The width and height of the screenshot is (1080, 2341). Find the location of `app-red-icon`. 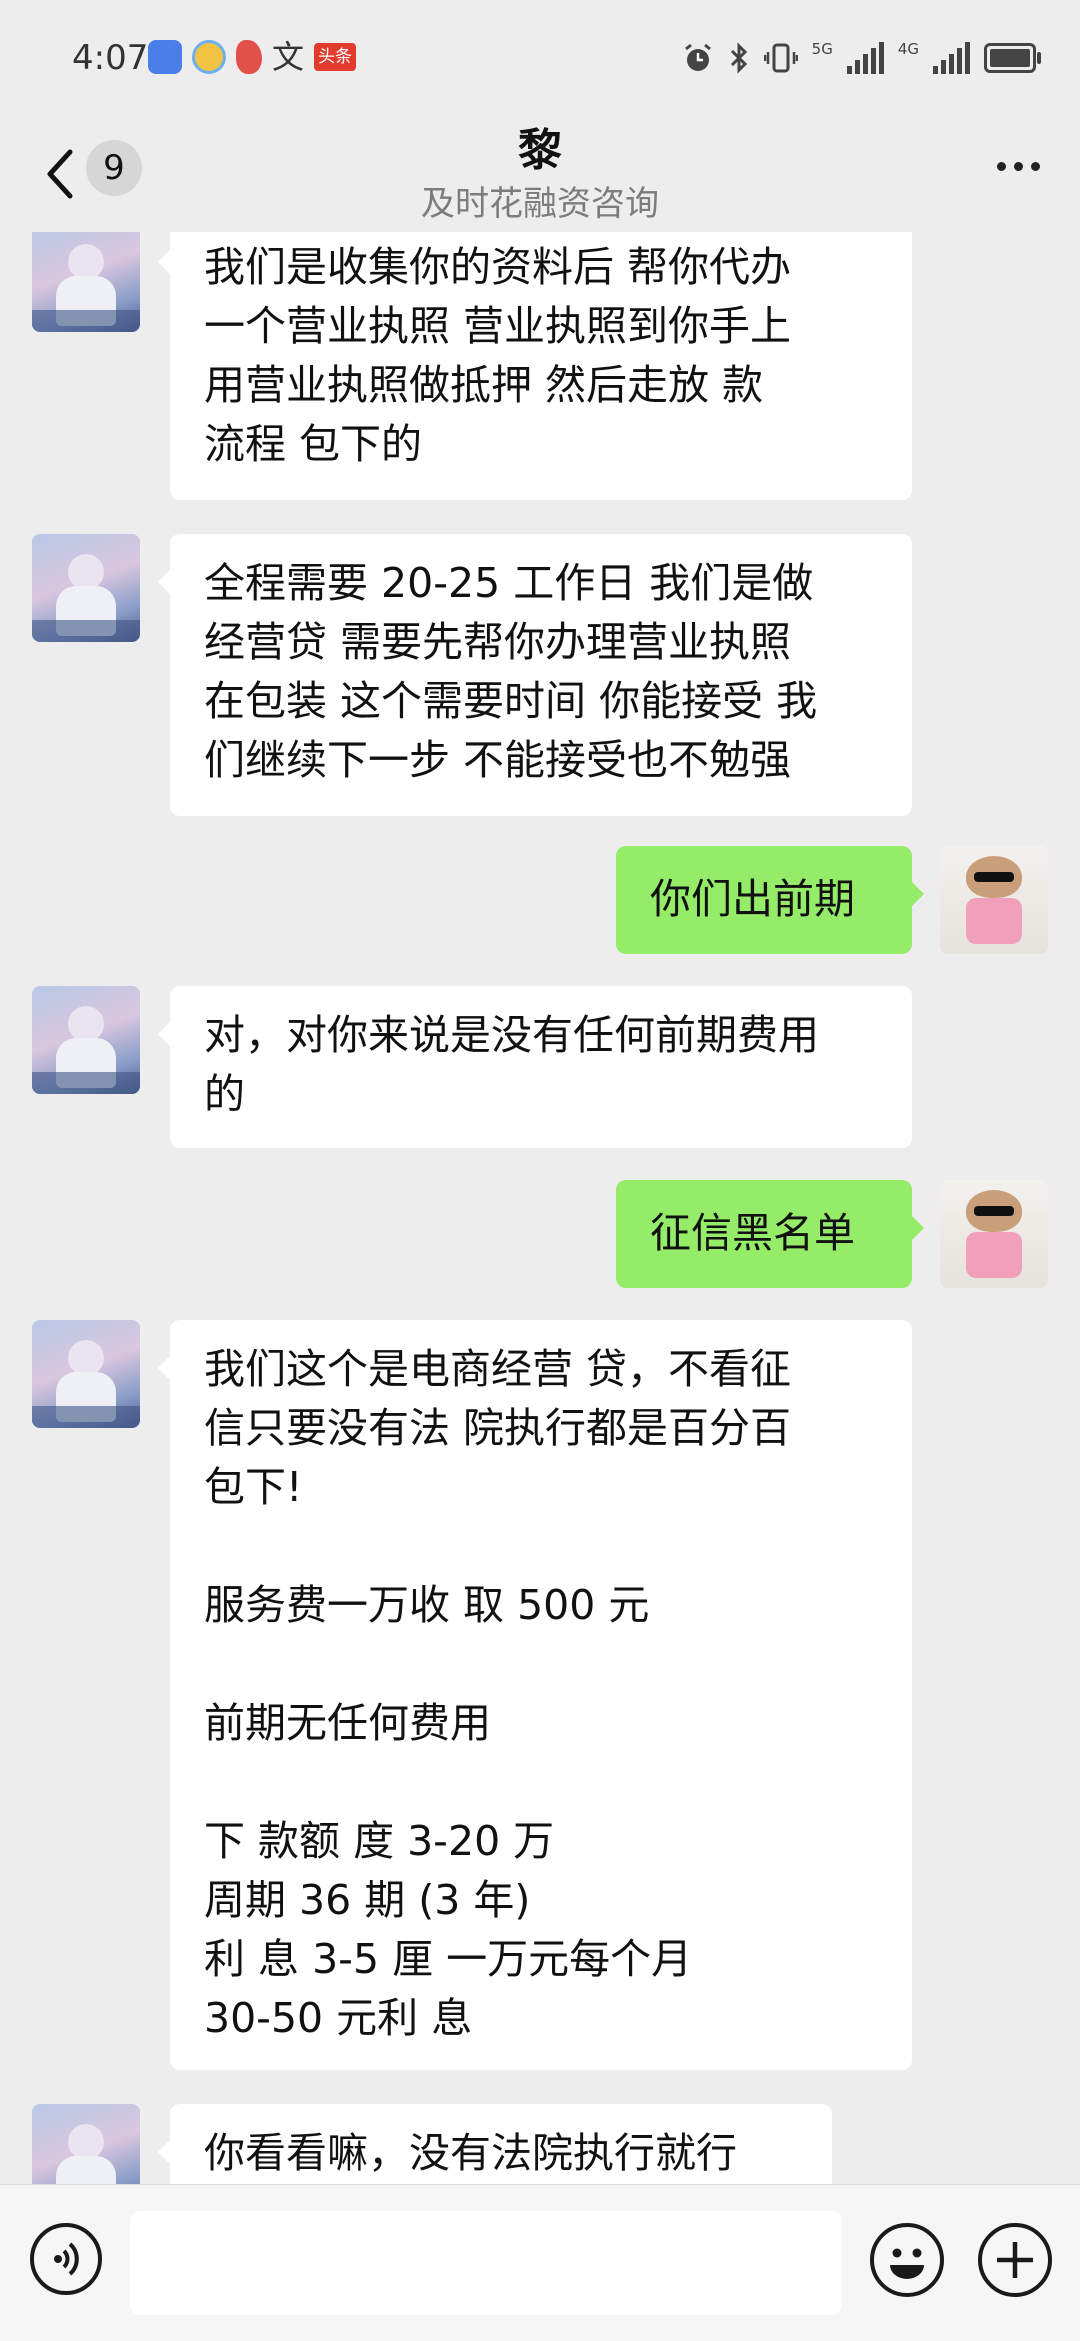

app-red-icon is located at coordinates (249, 57).